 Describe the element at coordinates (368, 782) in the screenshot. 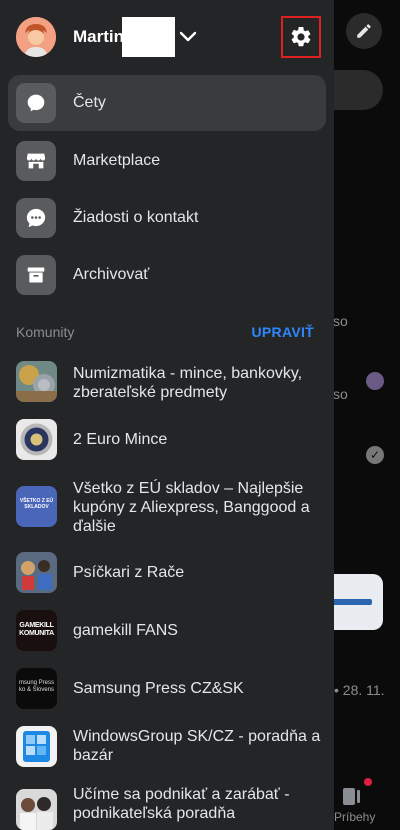

I see `notification-dot` at that location.